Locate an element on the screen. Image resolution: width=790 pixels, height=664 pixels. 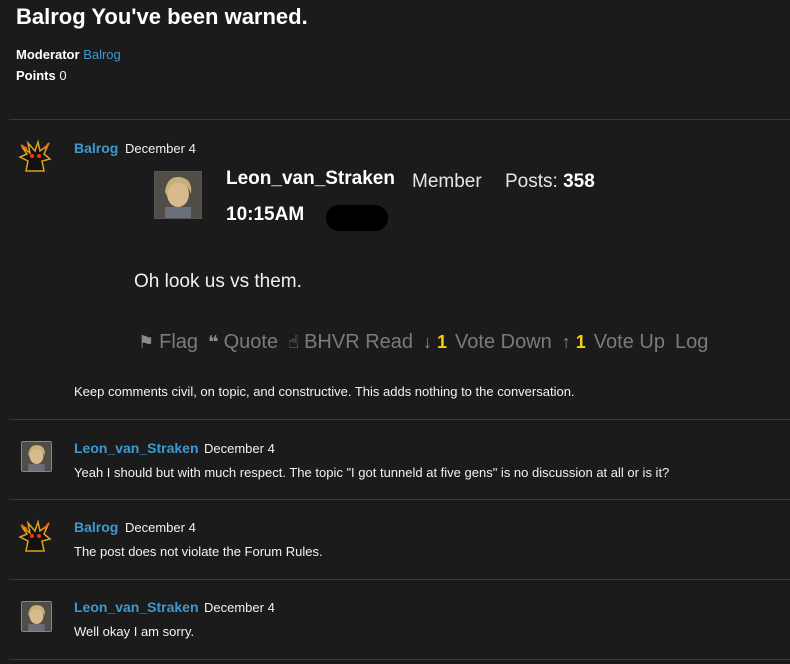
quote-action: ❝ Quote is located at coordinates (243, 342).